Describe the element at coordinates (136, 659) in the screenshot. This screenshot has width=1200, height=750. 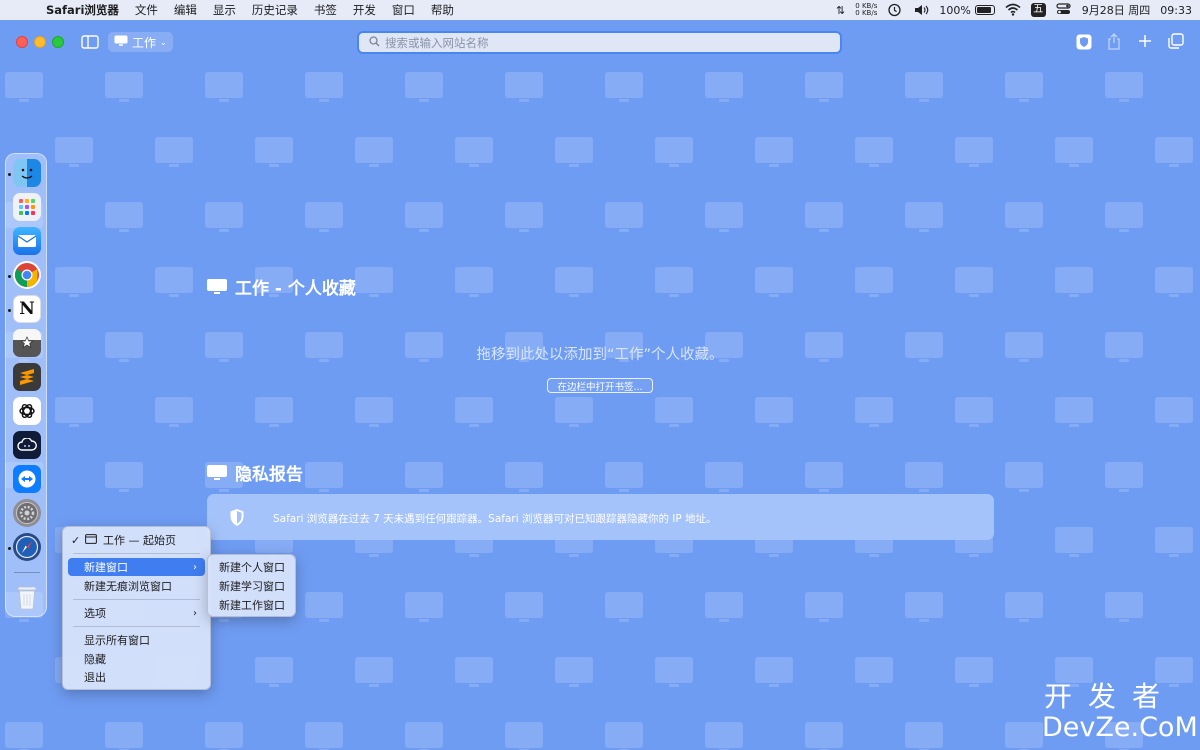
I see `menu-item-hide: 隐藏` at that location.